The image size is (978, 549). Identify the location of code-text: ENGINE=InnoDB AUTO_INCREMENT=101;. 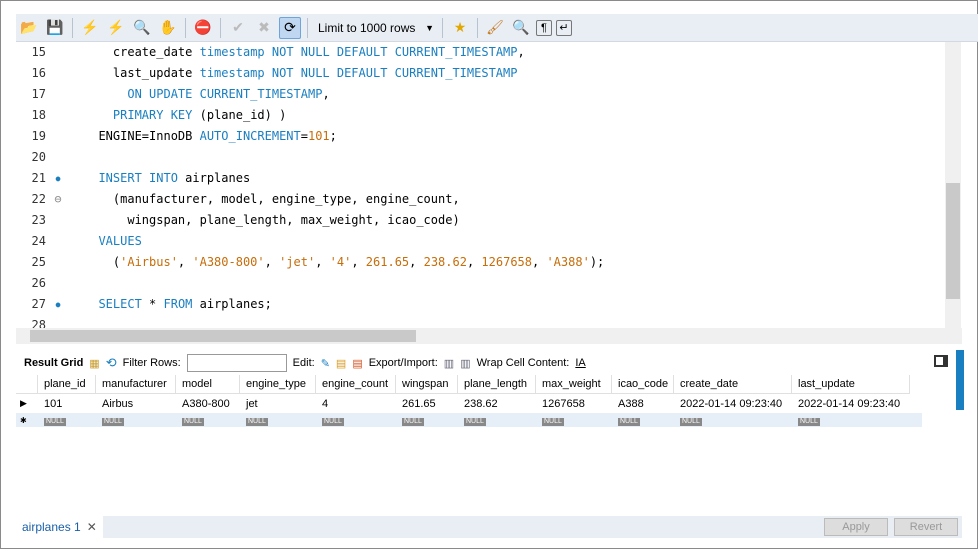
(210, 136).